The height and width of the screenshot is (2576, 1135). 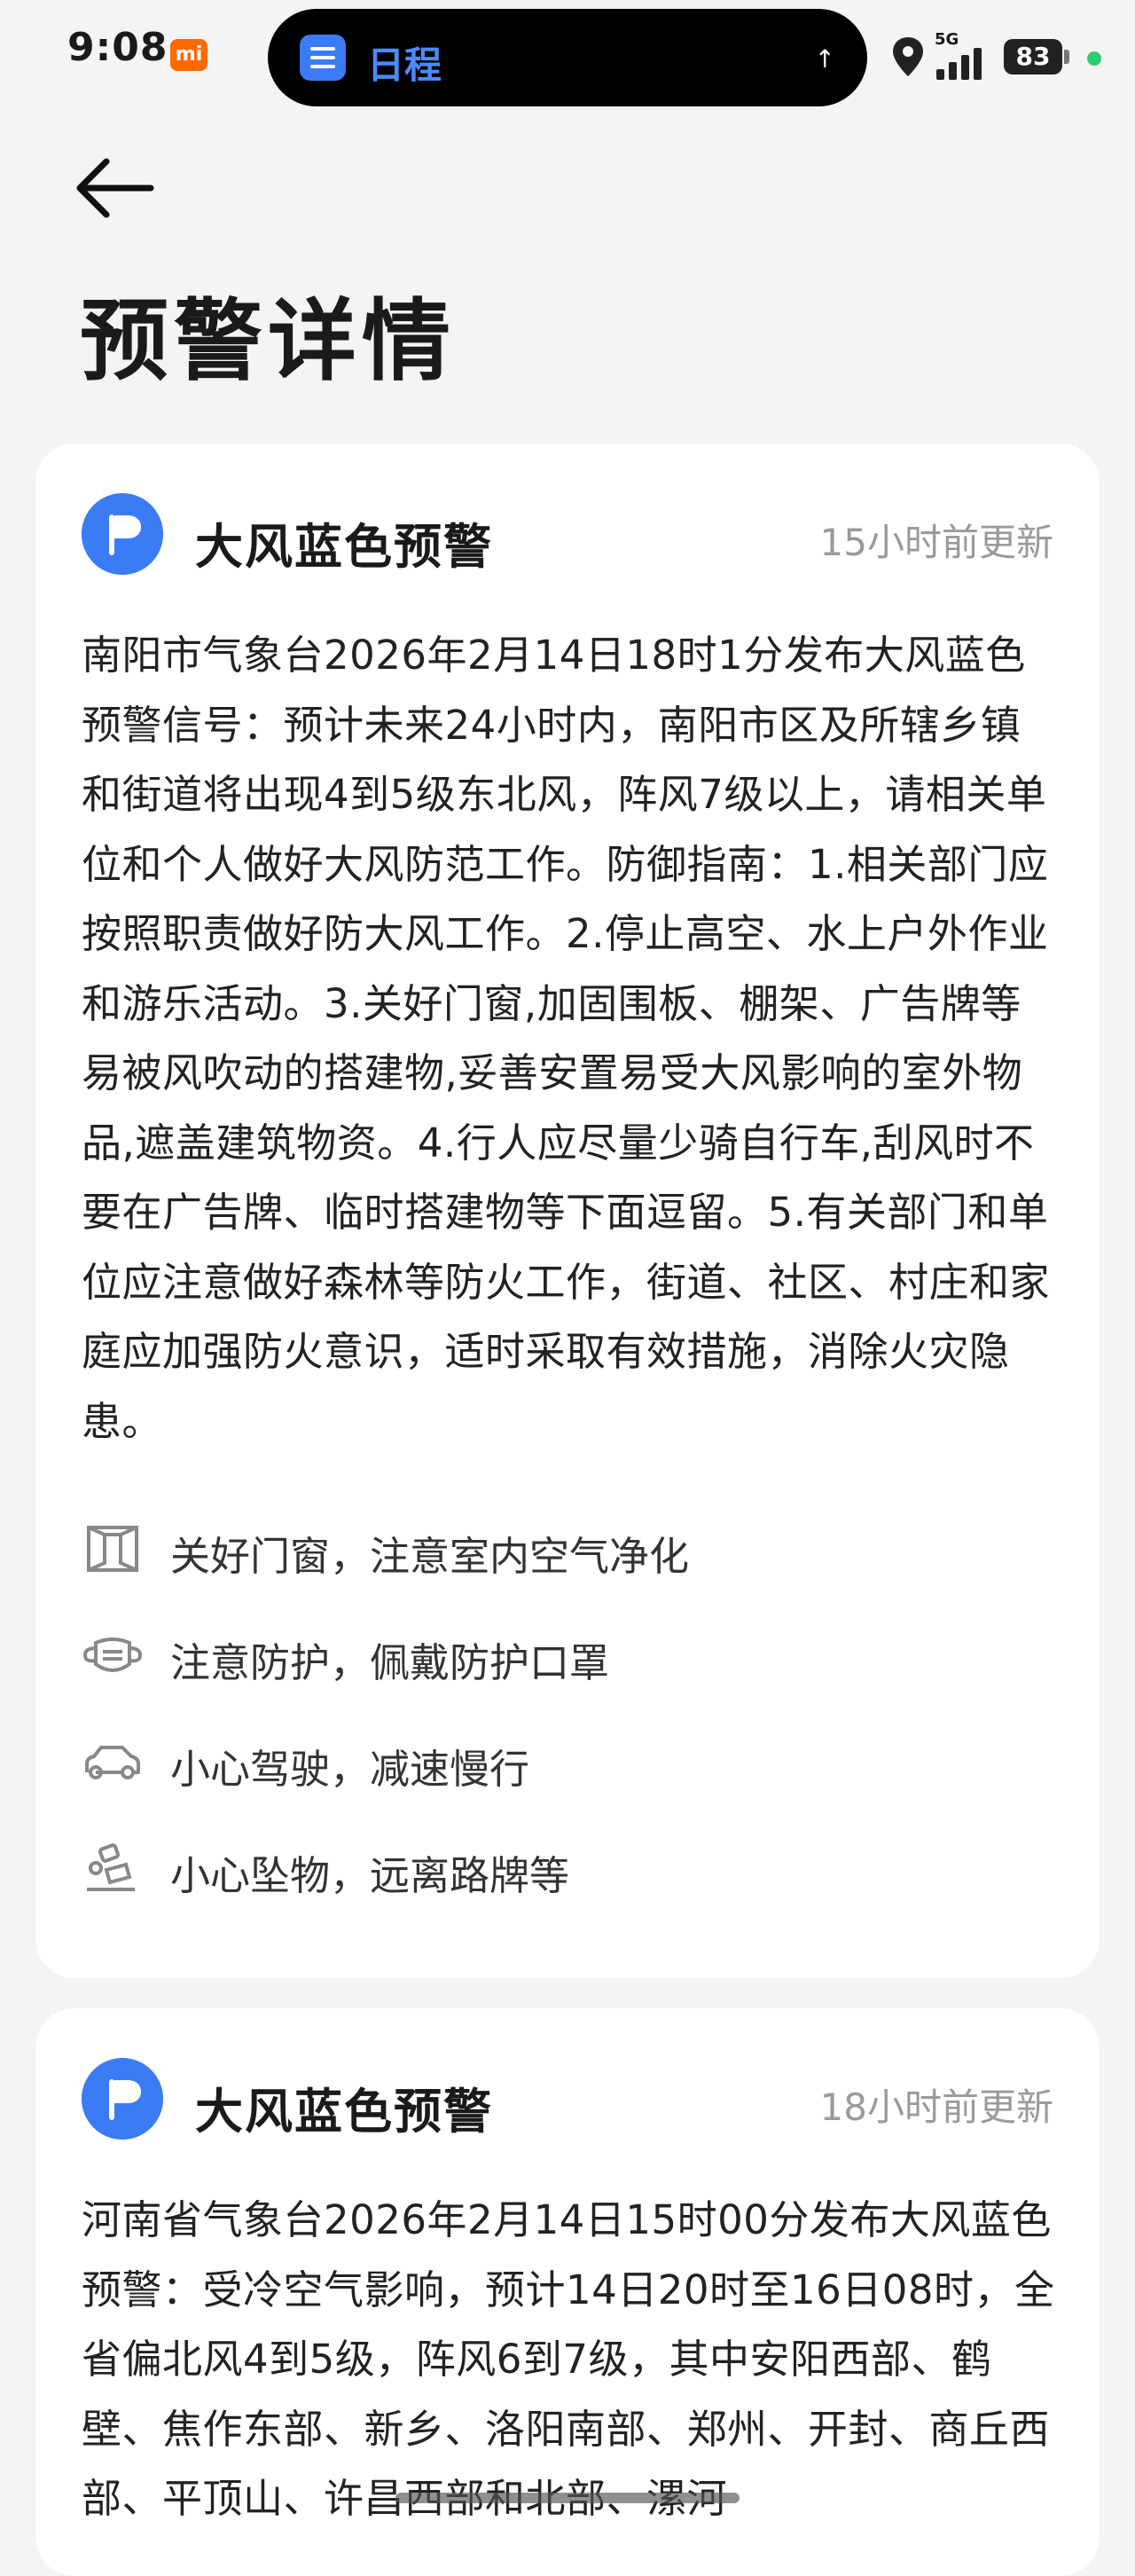 I want to click on battery-icon: 83, so click(x=1033, y=57).